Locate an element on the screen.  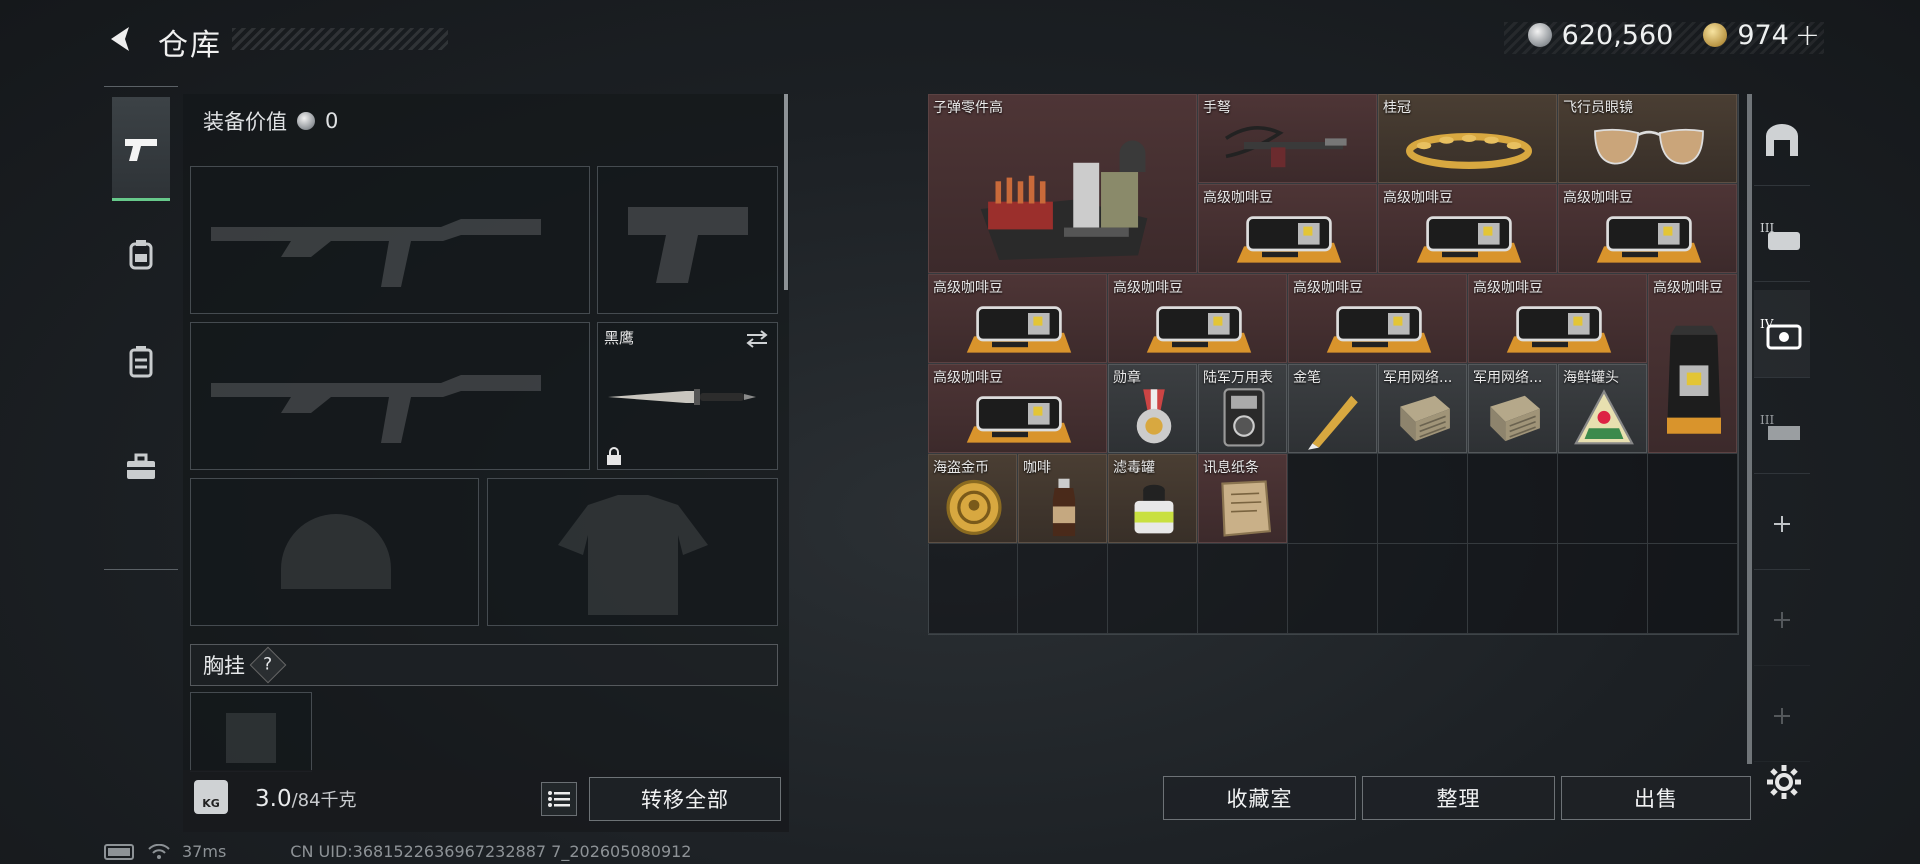
help-icon: ? is located at coordinates (268, 665).